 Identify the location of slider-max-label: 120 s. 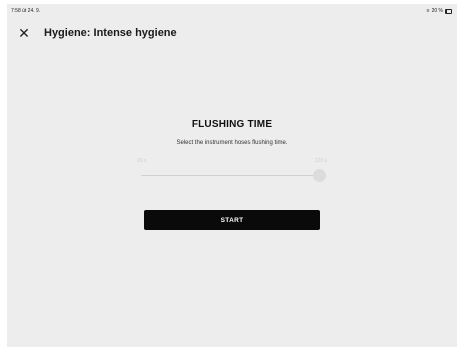
(320, 161).